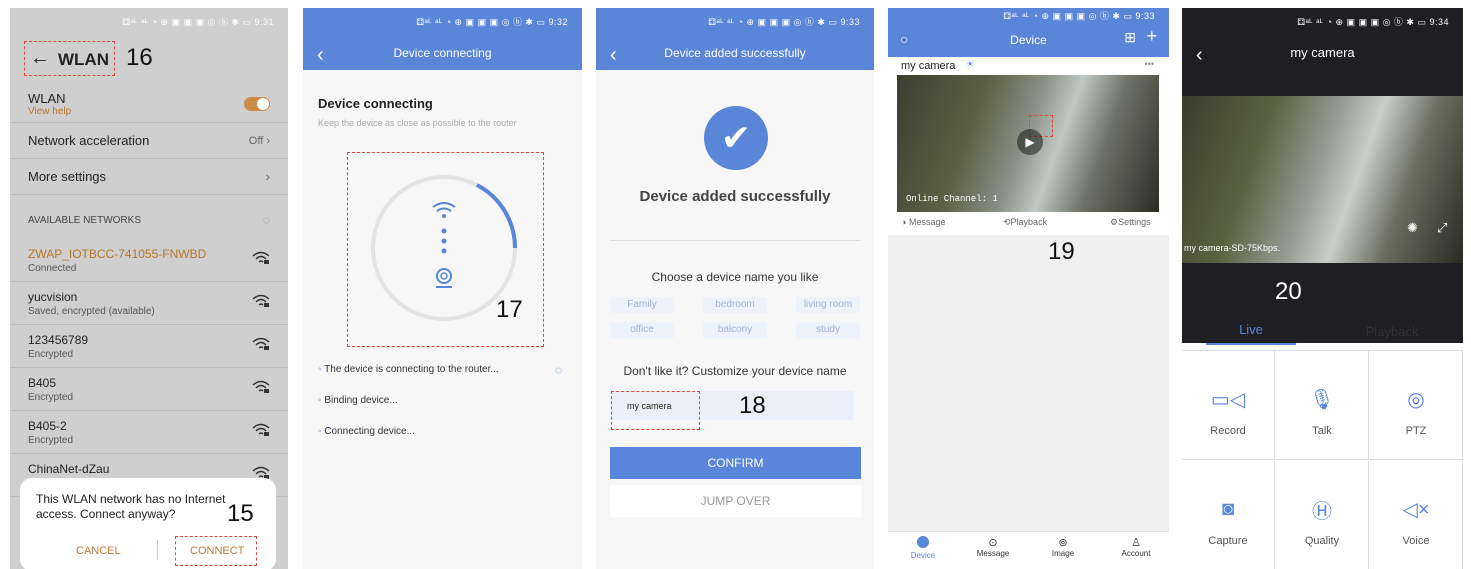  What do you see at coordinates (257, 103) in the screenshot?
I see `wlan-toggle` at bounding box center [257, 103].